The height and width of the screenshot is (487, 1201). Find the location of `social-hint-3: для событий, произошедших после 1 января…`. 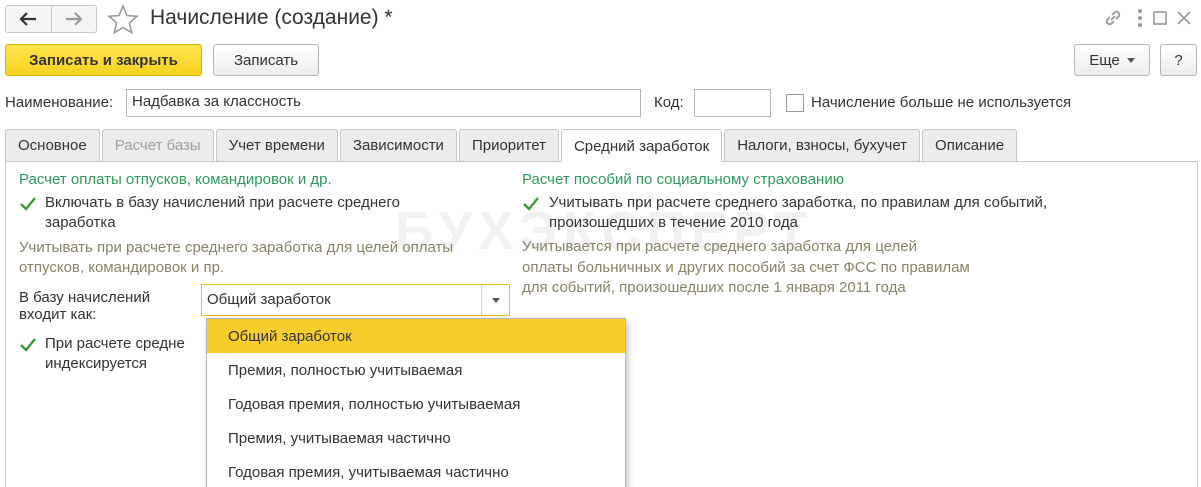

social-hint-3: для событий, произошедших после 1 января… is located at coordinates (714, 287).